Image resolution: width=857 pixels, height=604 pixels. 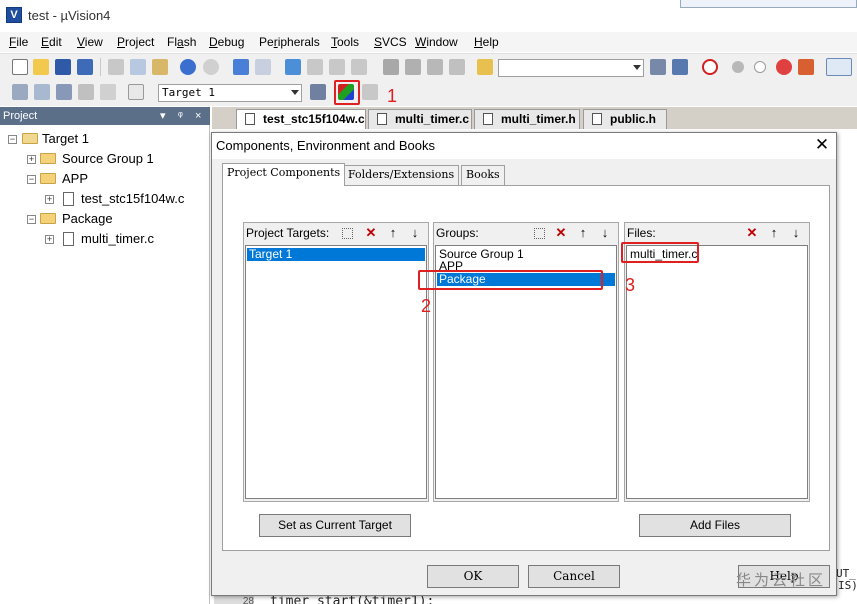 What do you see at coordinates (335, 525) in the screenshot?
I see `set-current-target-button: Set as Current Target` at bounding box center [335, 525].